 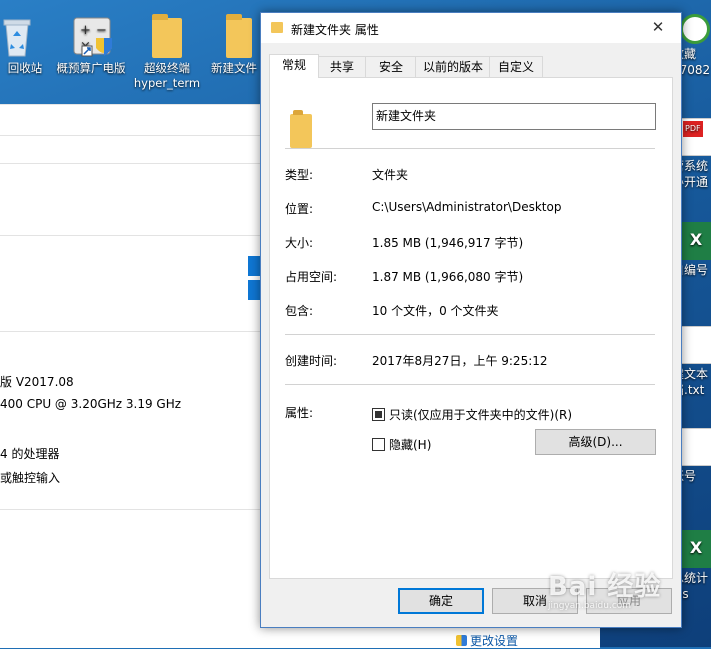 What do you see at coordinates (167, 75) in the screenshot?
I see `desktop-icon-label: 超级终端 hyper_term` at bounding box center [167, 75].